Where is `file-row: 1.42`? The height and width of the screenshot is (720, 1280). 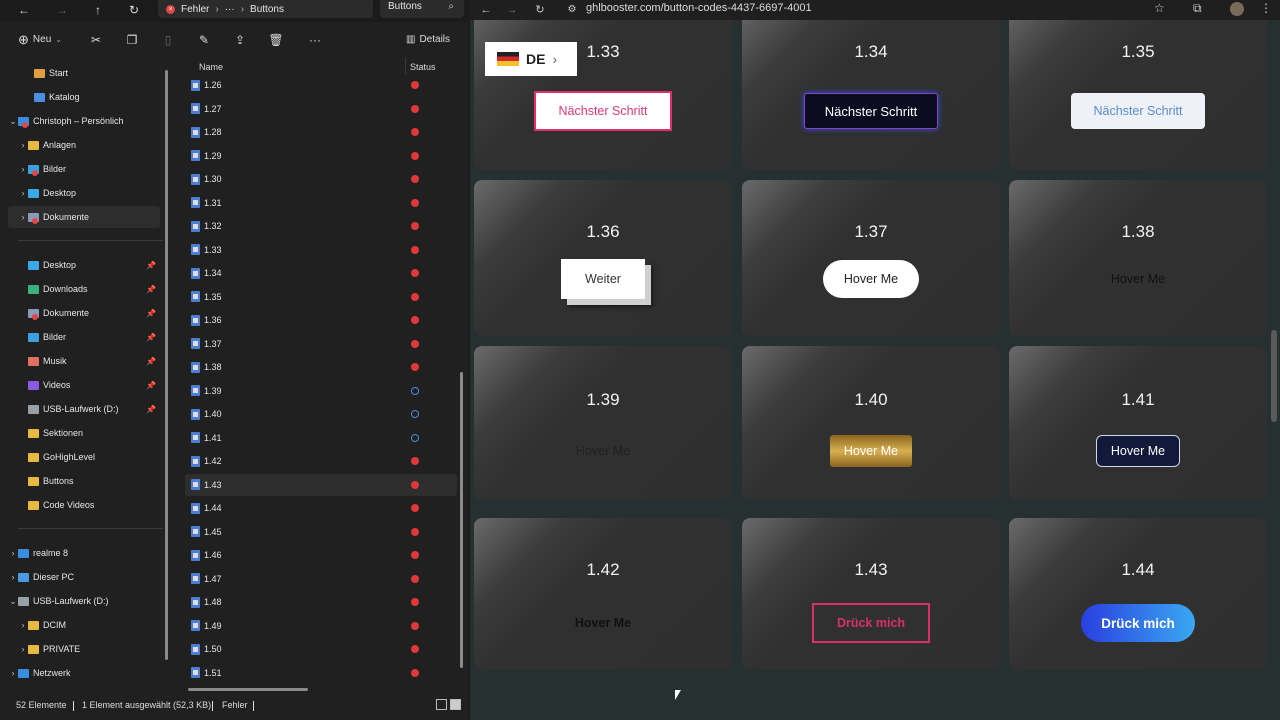
file-row: 1.42 is located at coordinates (321, 461).